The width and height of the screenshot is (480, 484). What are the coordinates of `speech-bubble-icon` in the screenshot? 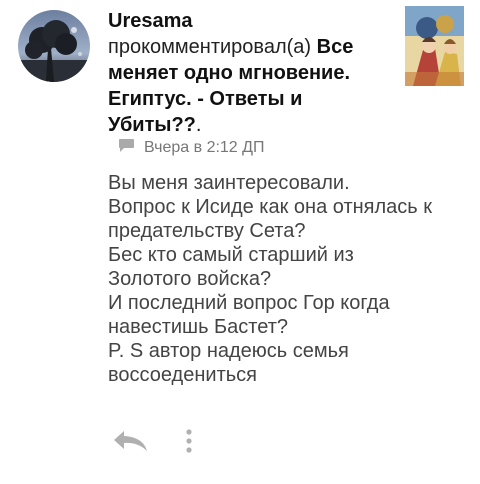 It's located at (126, 148).